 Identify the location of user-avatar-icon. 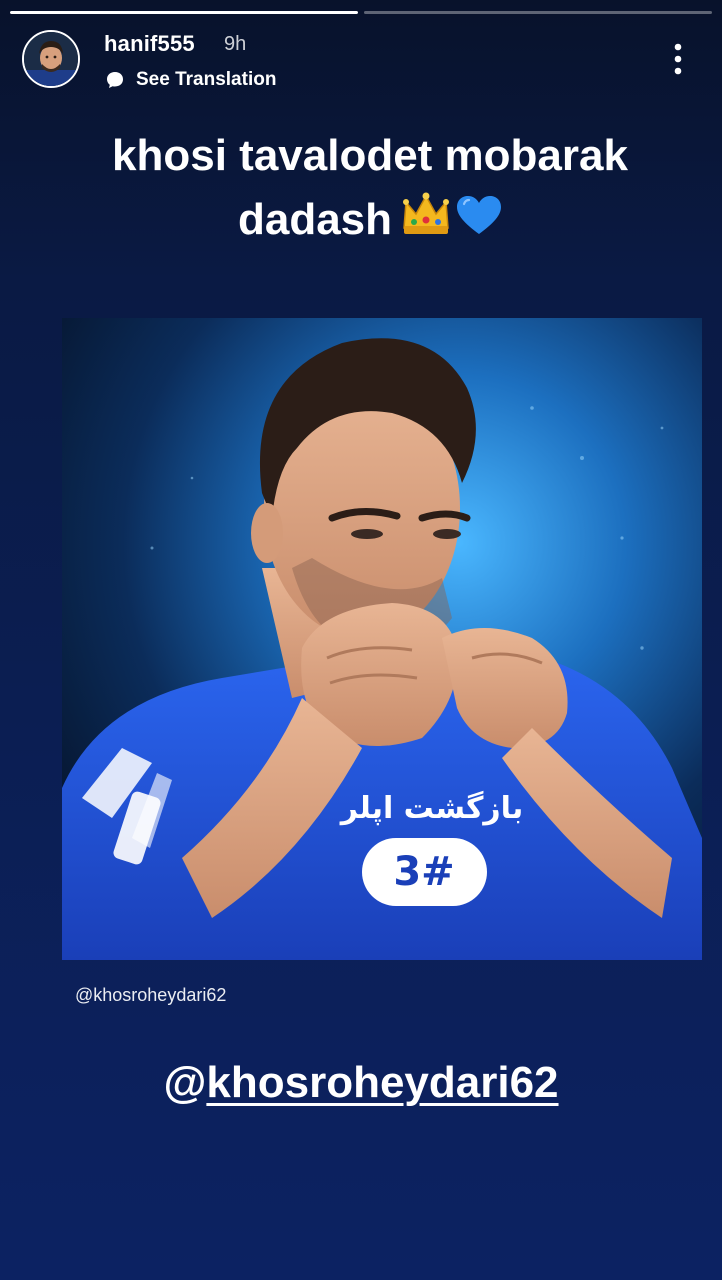
(51, 59).